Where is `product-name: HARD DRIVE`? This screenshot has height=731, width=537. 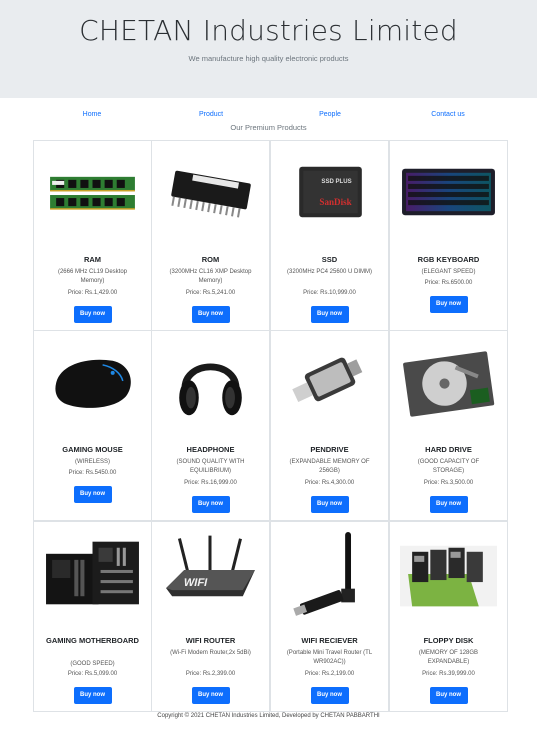
product-name: HARD DRIVE is located at coordinates (448, 449).